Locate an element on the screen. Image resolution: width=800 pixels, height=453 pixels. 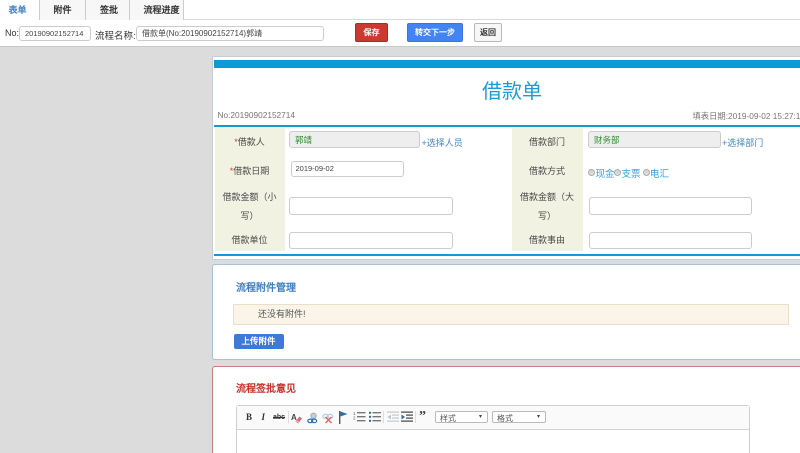
svg-text: A is located at coordinates (294, 417).